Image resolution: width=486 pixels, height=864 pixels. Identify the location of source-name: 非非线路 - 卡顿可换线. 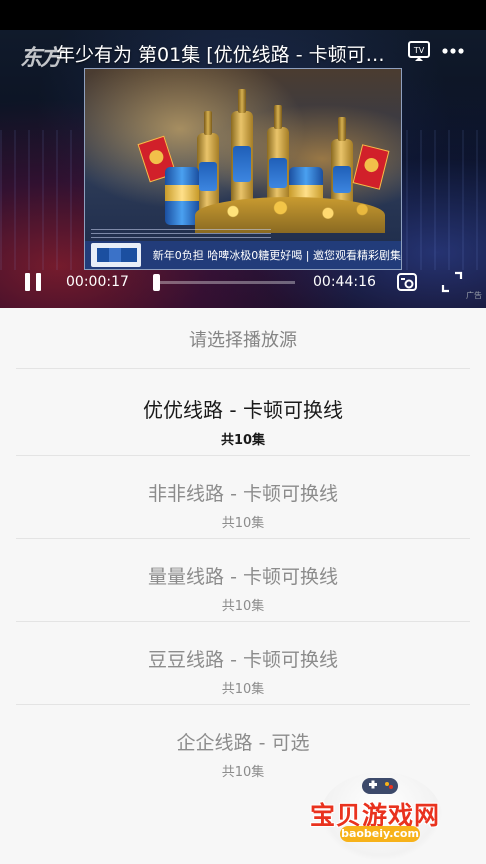
(243, 494).